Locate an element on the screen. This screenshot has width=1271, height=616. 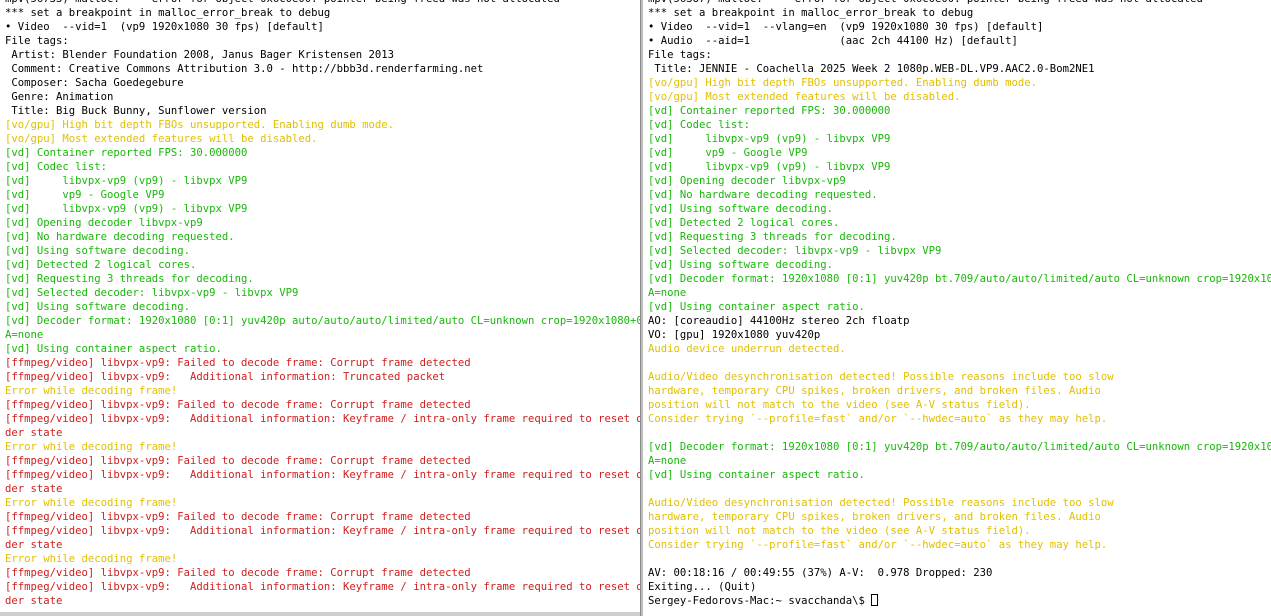
terminal-line: Title: Big Buck Bunny, Sunflower version is located at coordinates (136, 111).